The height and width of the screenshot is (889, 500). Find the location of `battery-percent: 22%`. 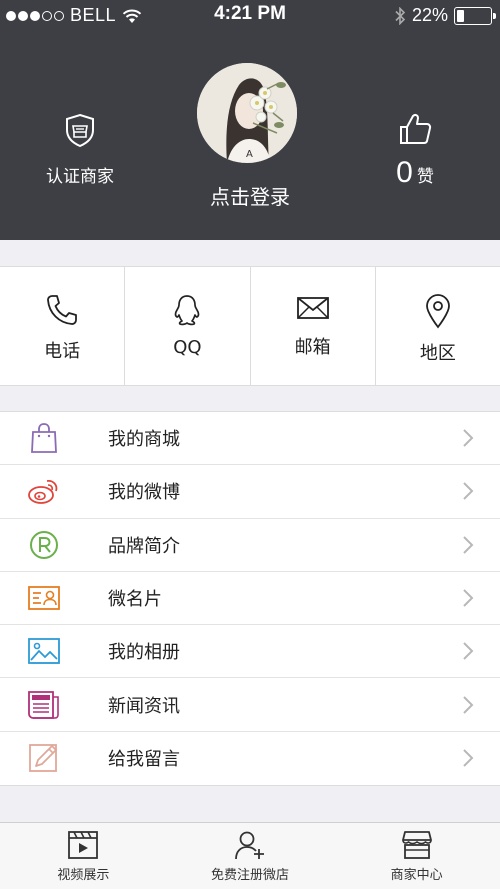

battery-percent: 22% is located at coordinates (429, 15).